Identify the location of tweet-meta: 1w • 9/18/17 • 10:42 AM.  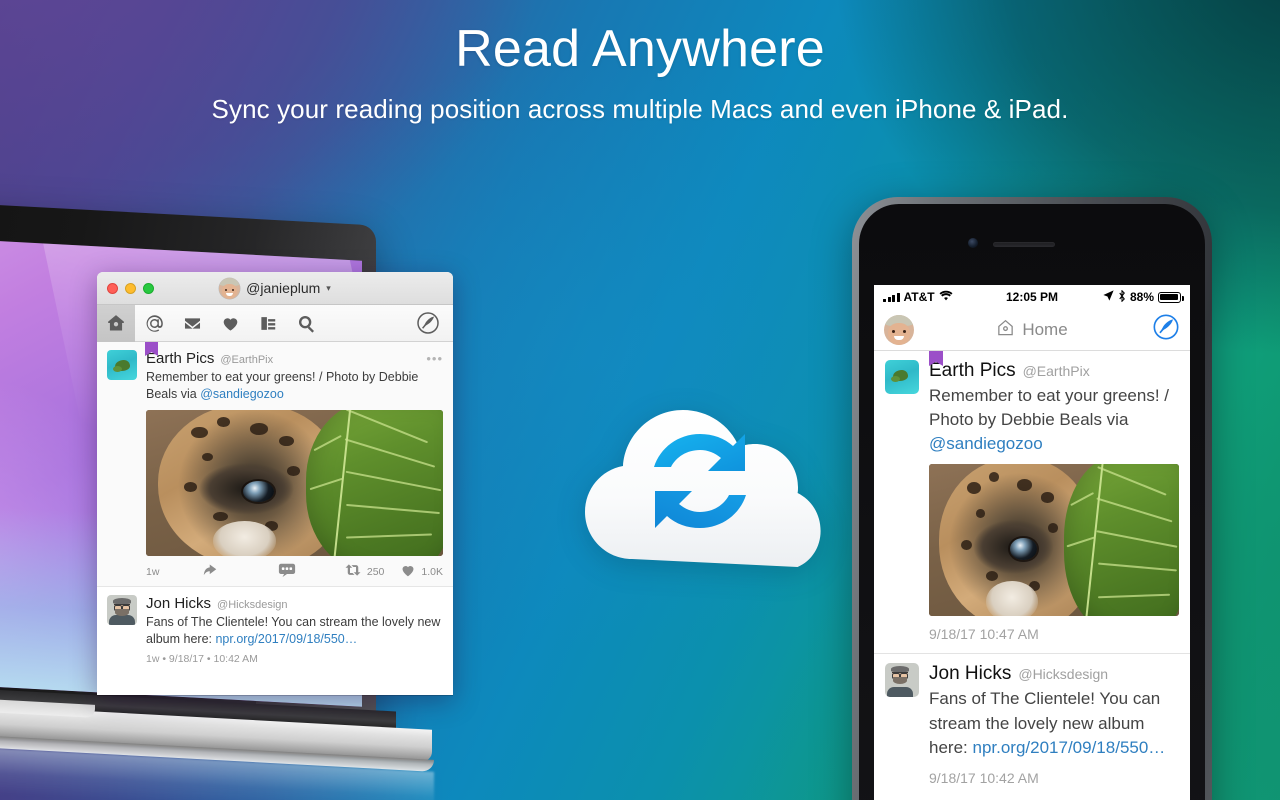
(202, 659).